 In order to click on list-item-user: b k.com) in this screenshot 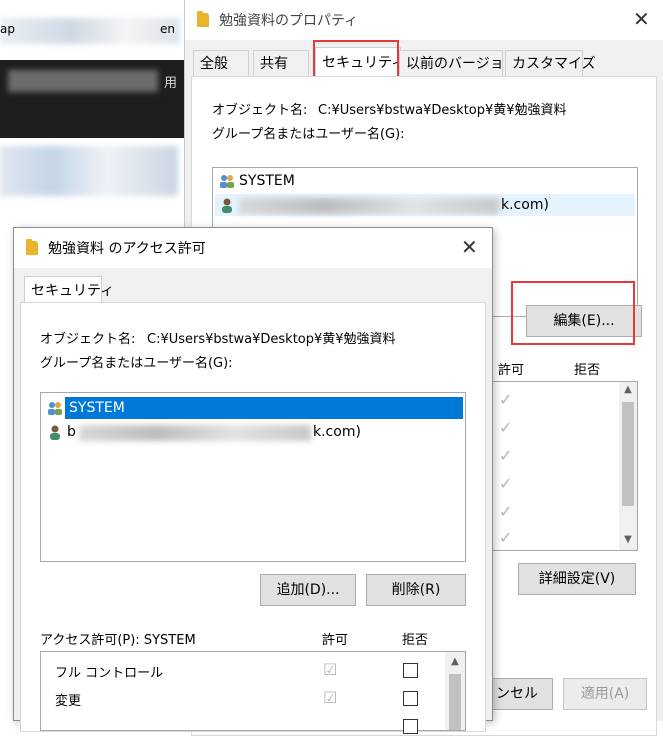, I will do `click(253, 432)`.